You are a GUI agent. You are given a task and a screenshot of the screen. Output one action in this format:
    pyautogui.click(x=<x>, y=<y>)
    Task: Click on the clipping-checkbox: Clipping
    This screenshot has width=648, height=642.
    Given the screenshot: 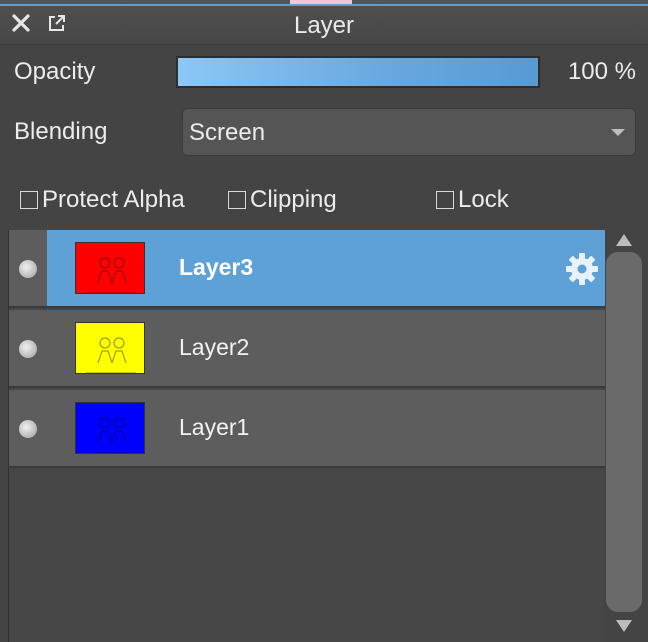 What is the action you would take?
    pyautogui.click(x=282, y=200)
    